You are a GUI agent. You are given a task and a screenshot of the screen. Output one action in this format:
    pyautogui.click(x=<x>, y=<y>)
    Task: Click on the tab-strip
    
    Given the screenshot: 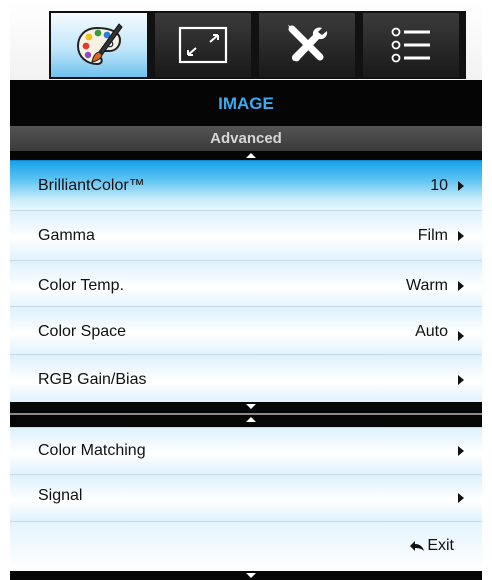 What is the action you would take?
    pyautogui.click(x=257, y=45)
    